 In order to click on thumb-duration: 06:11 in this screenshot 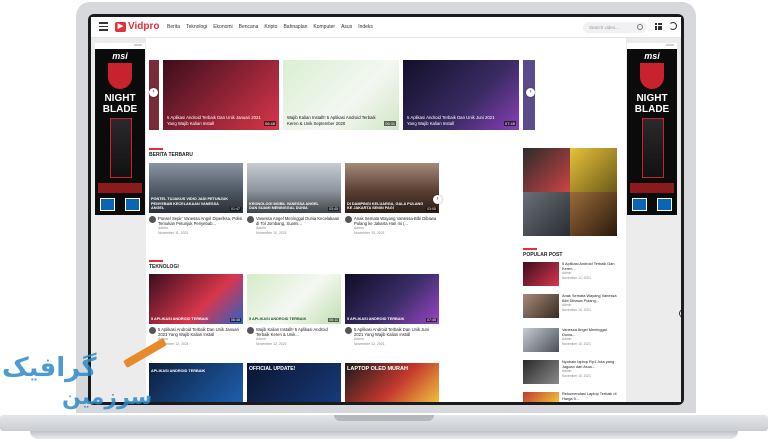, I will do `click(333, 320)`.